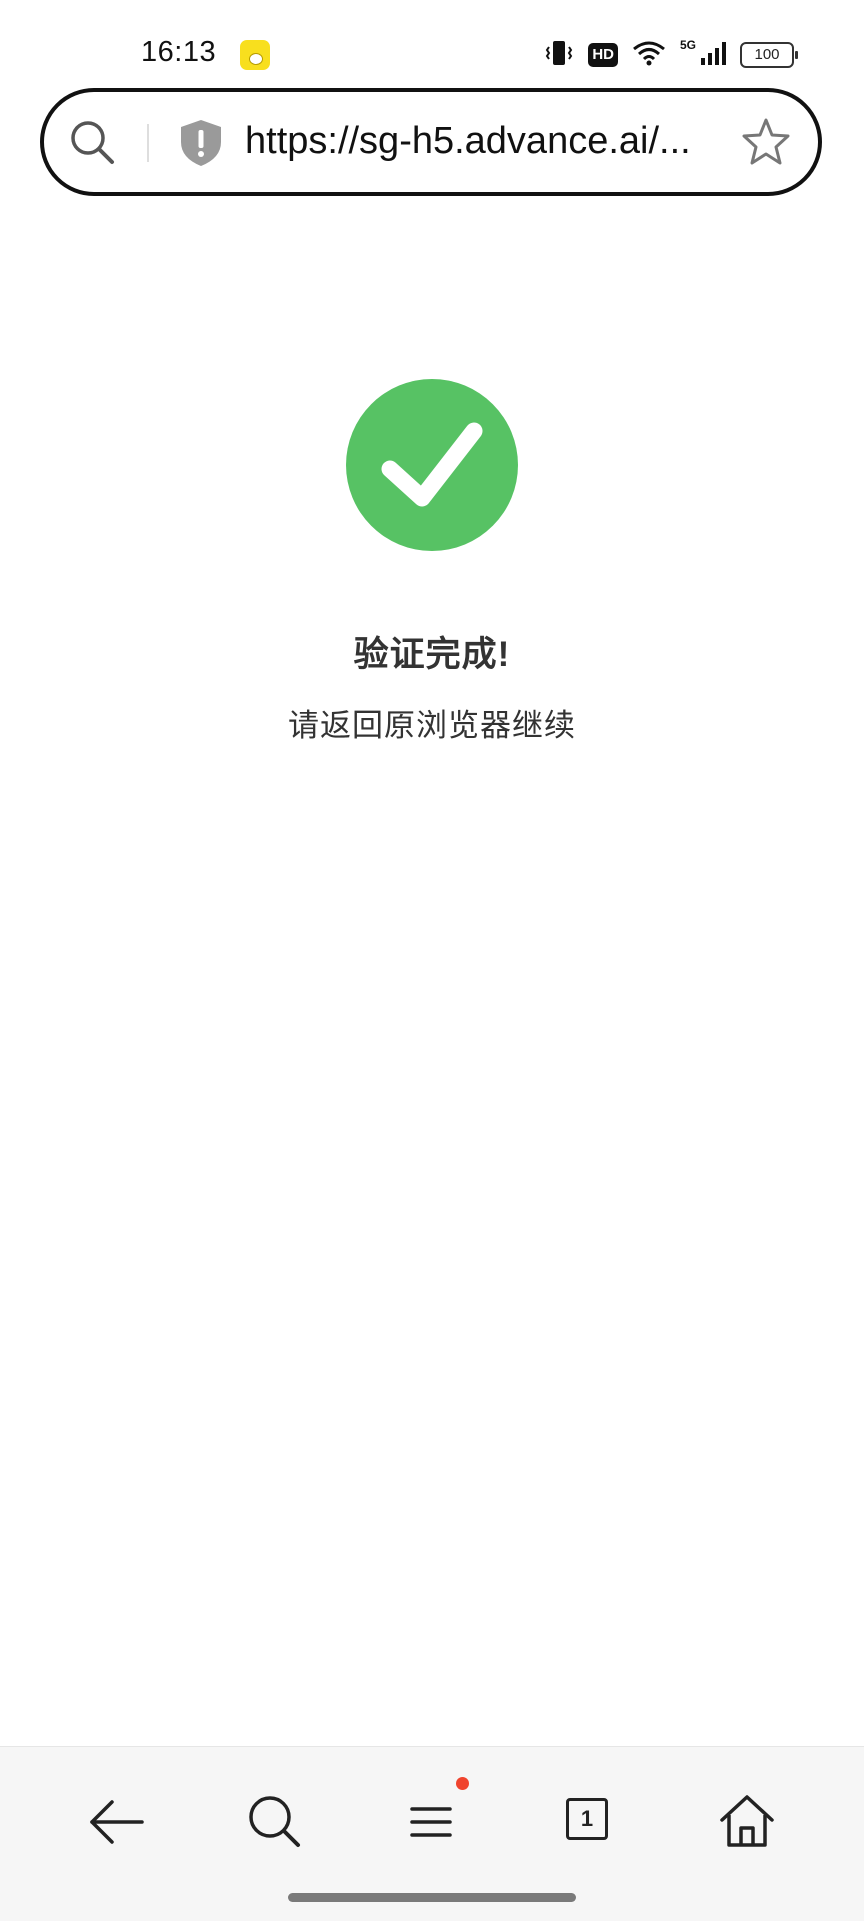 The height and width of the screenshot is (1921, 864). I want to click on network-type-label: 5G, so click(687, 45).